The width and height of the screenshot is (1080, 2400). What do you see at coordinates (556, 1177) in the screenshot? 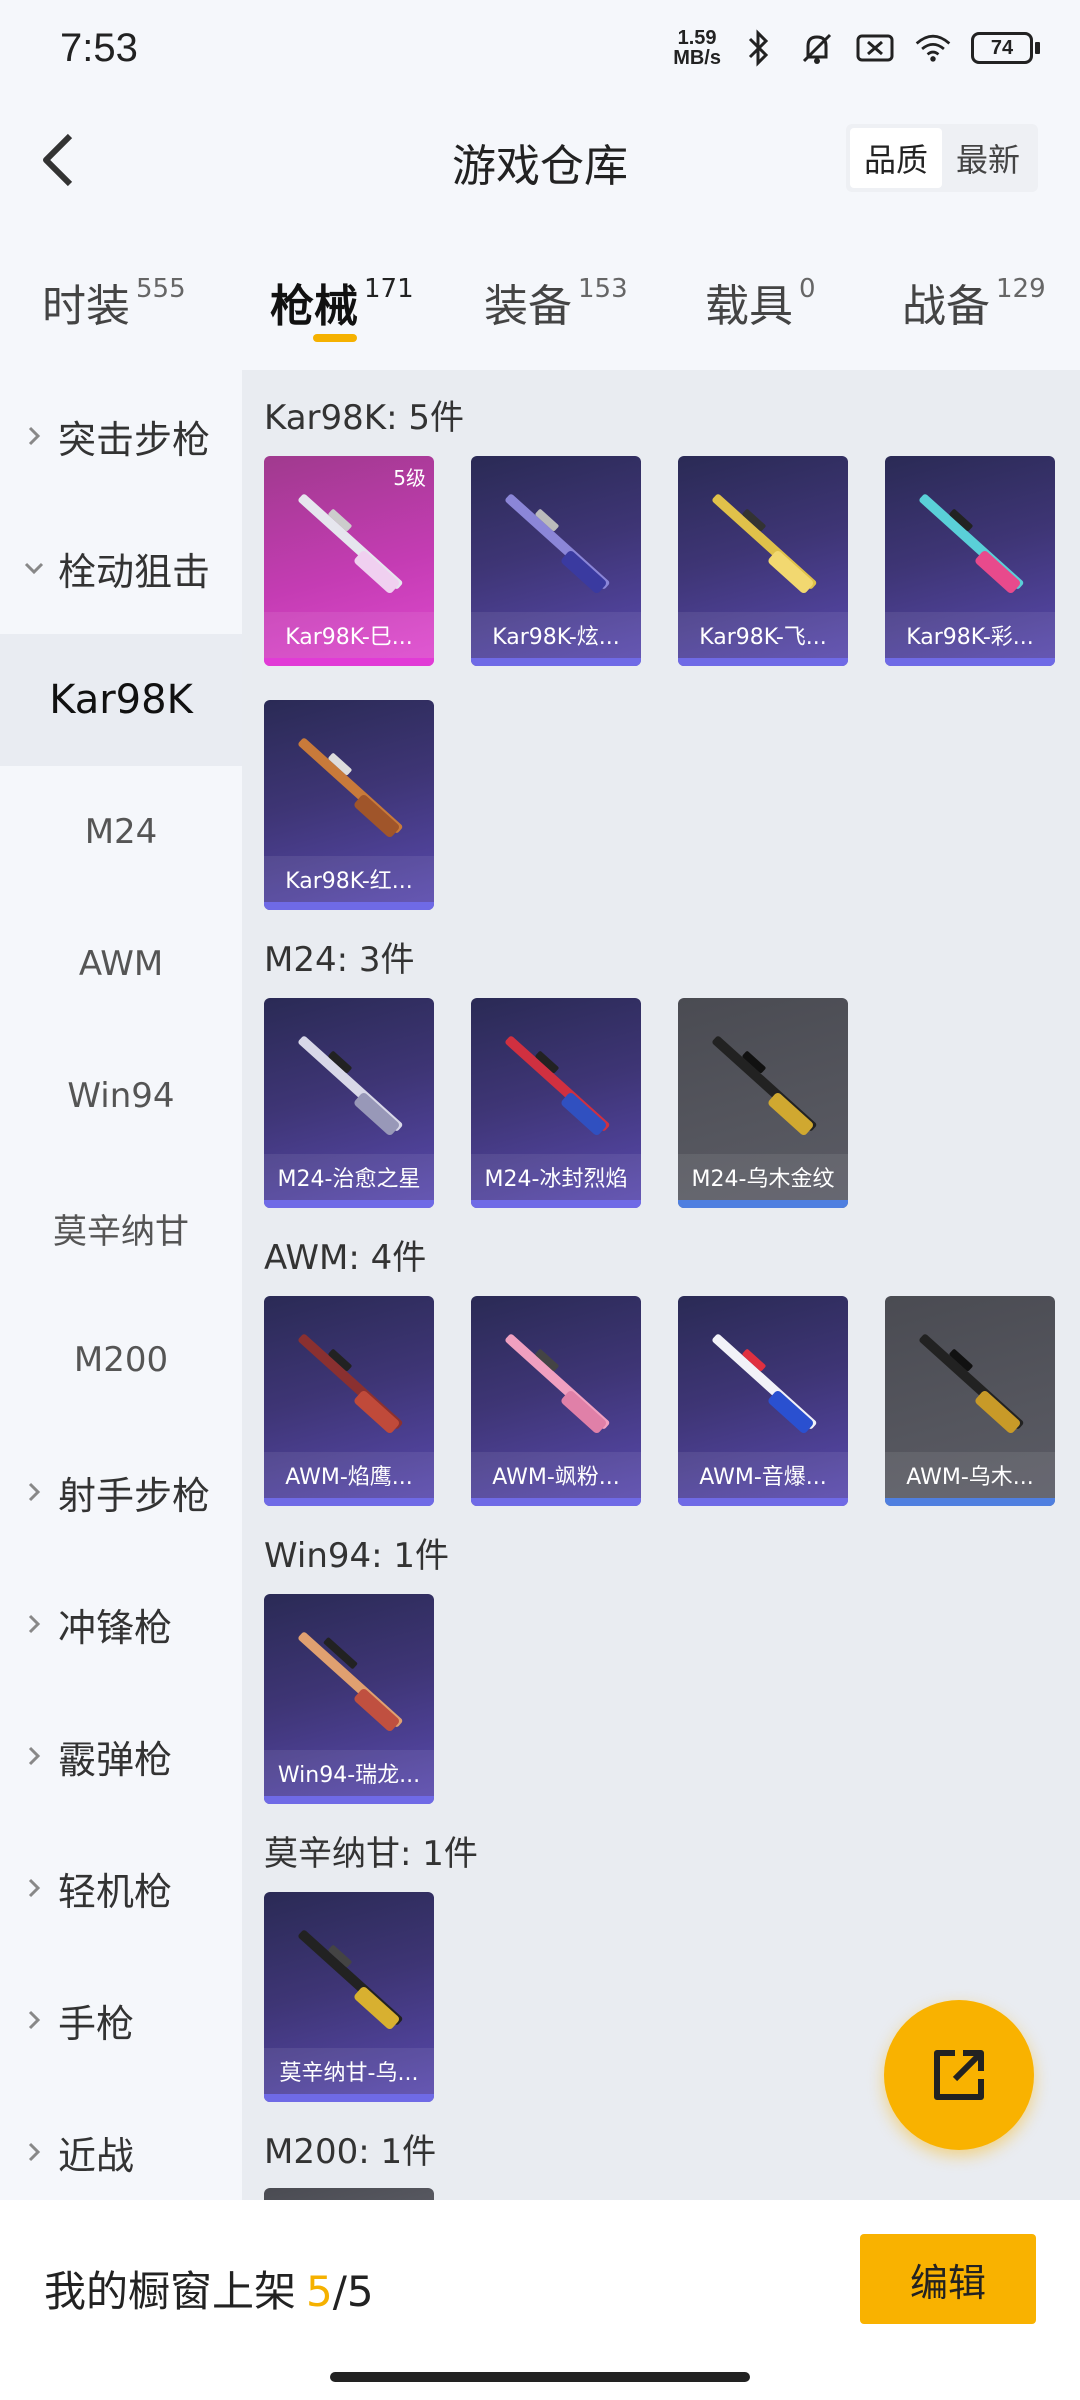
I see `item-name: M24-冰封烈焰` at bounding box center [556, 1177].